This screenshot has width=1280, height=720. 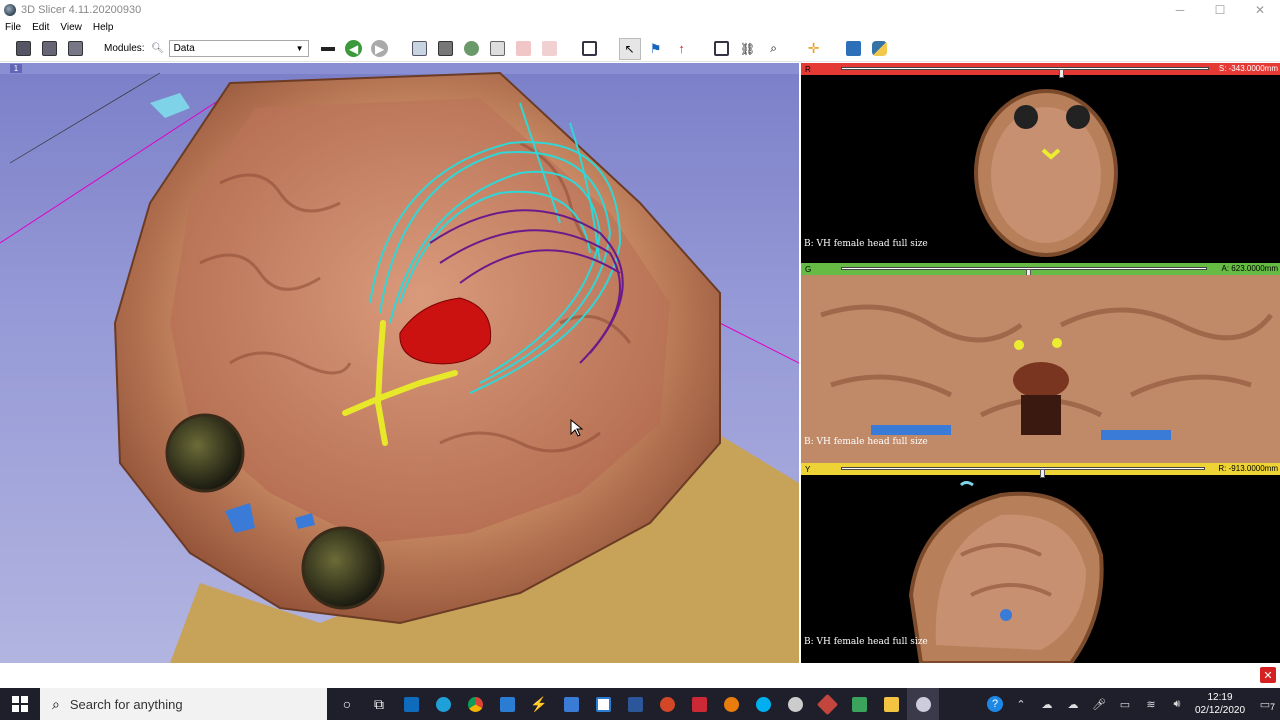 I want to click on module-selector-value: Data, so click(x=184, y=48).